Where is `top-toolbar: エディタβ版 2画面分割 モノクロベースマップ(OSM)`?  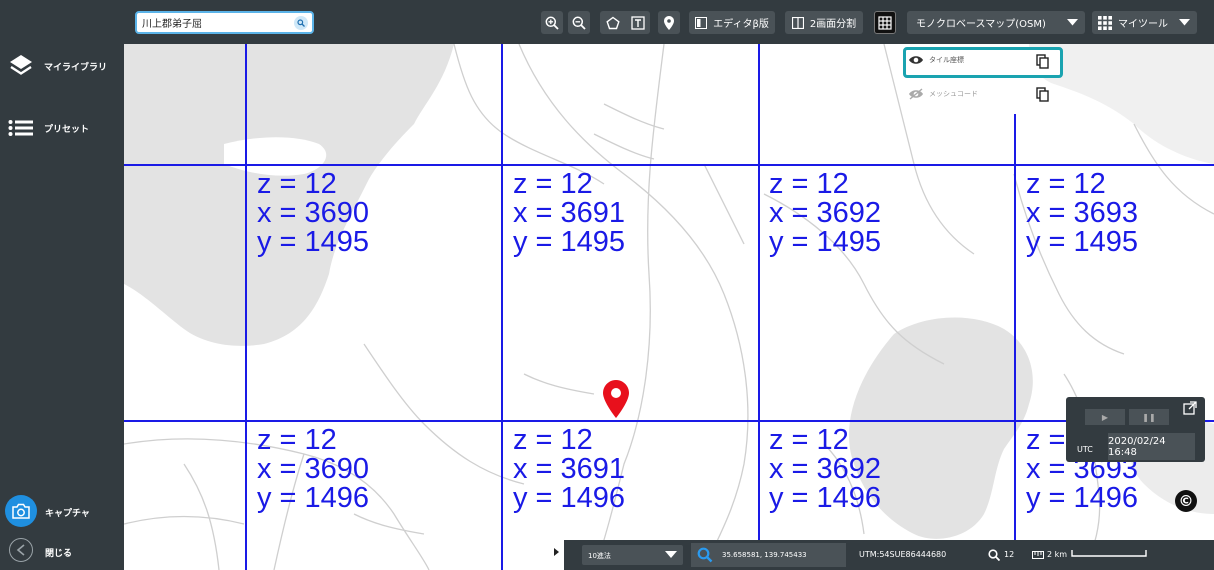
top-toolbar: エディタβ版 2画面分割 モノクロベースマップ(OSM) is located at coordinates (669, 22).